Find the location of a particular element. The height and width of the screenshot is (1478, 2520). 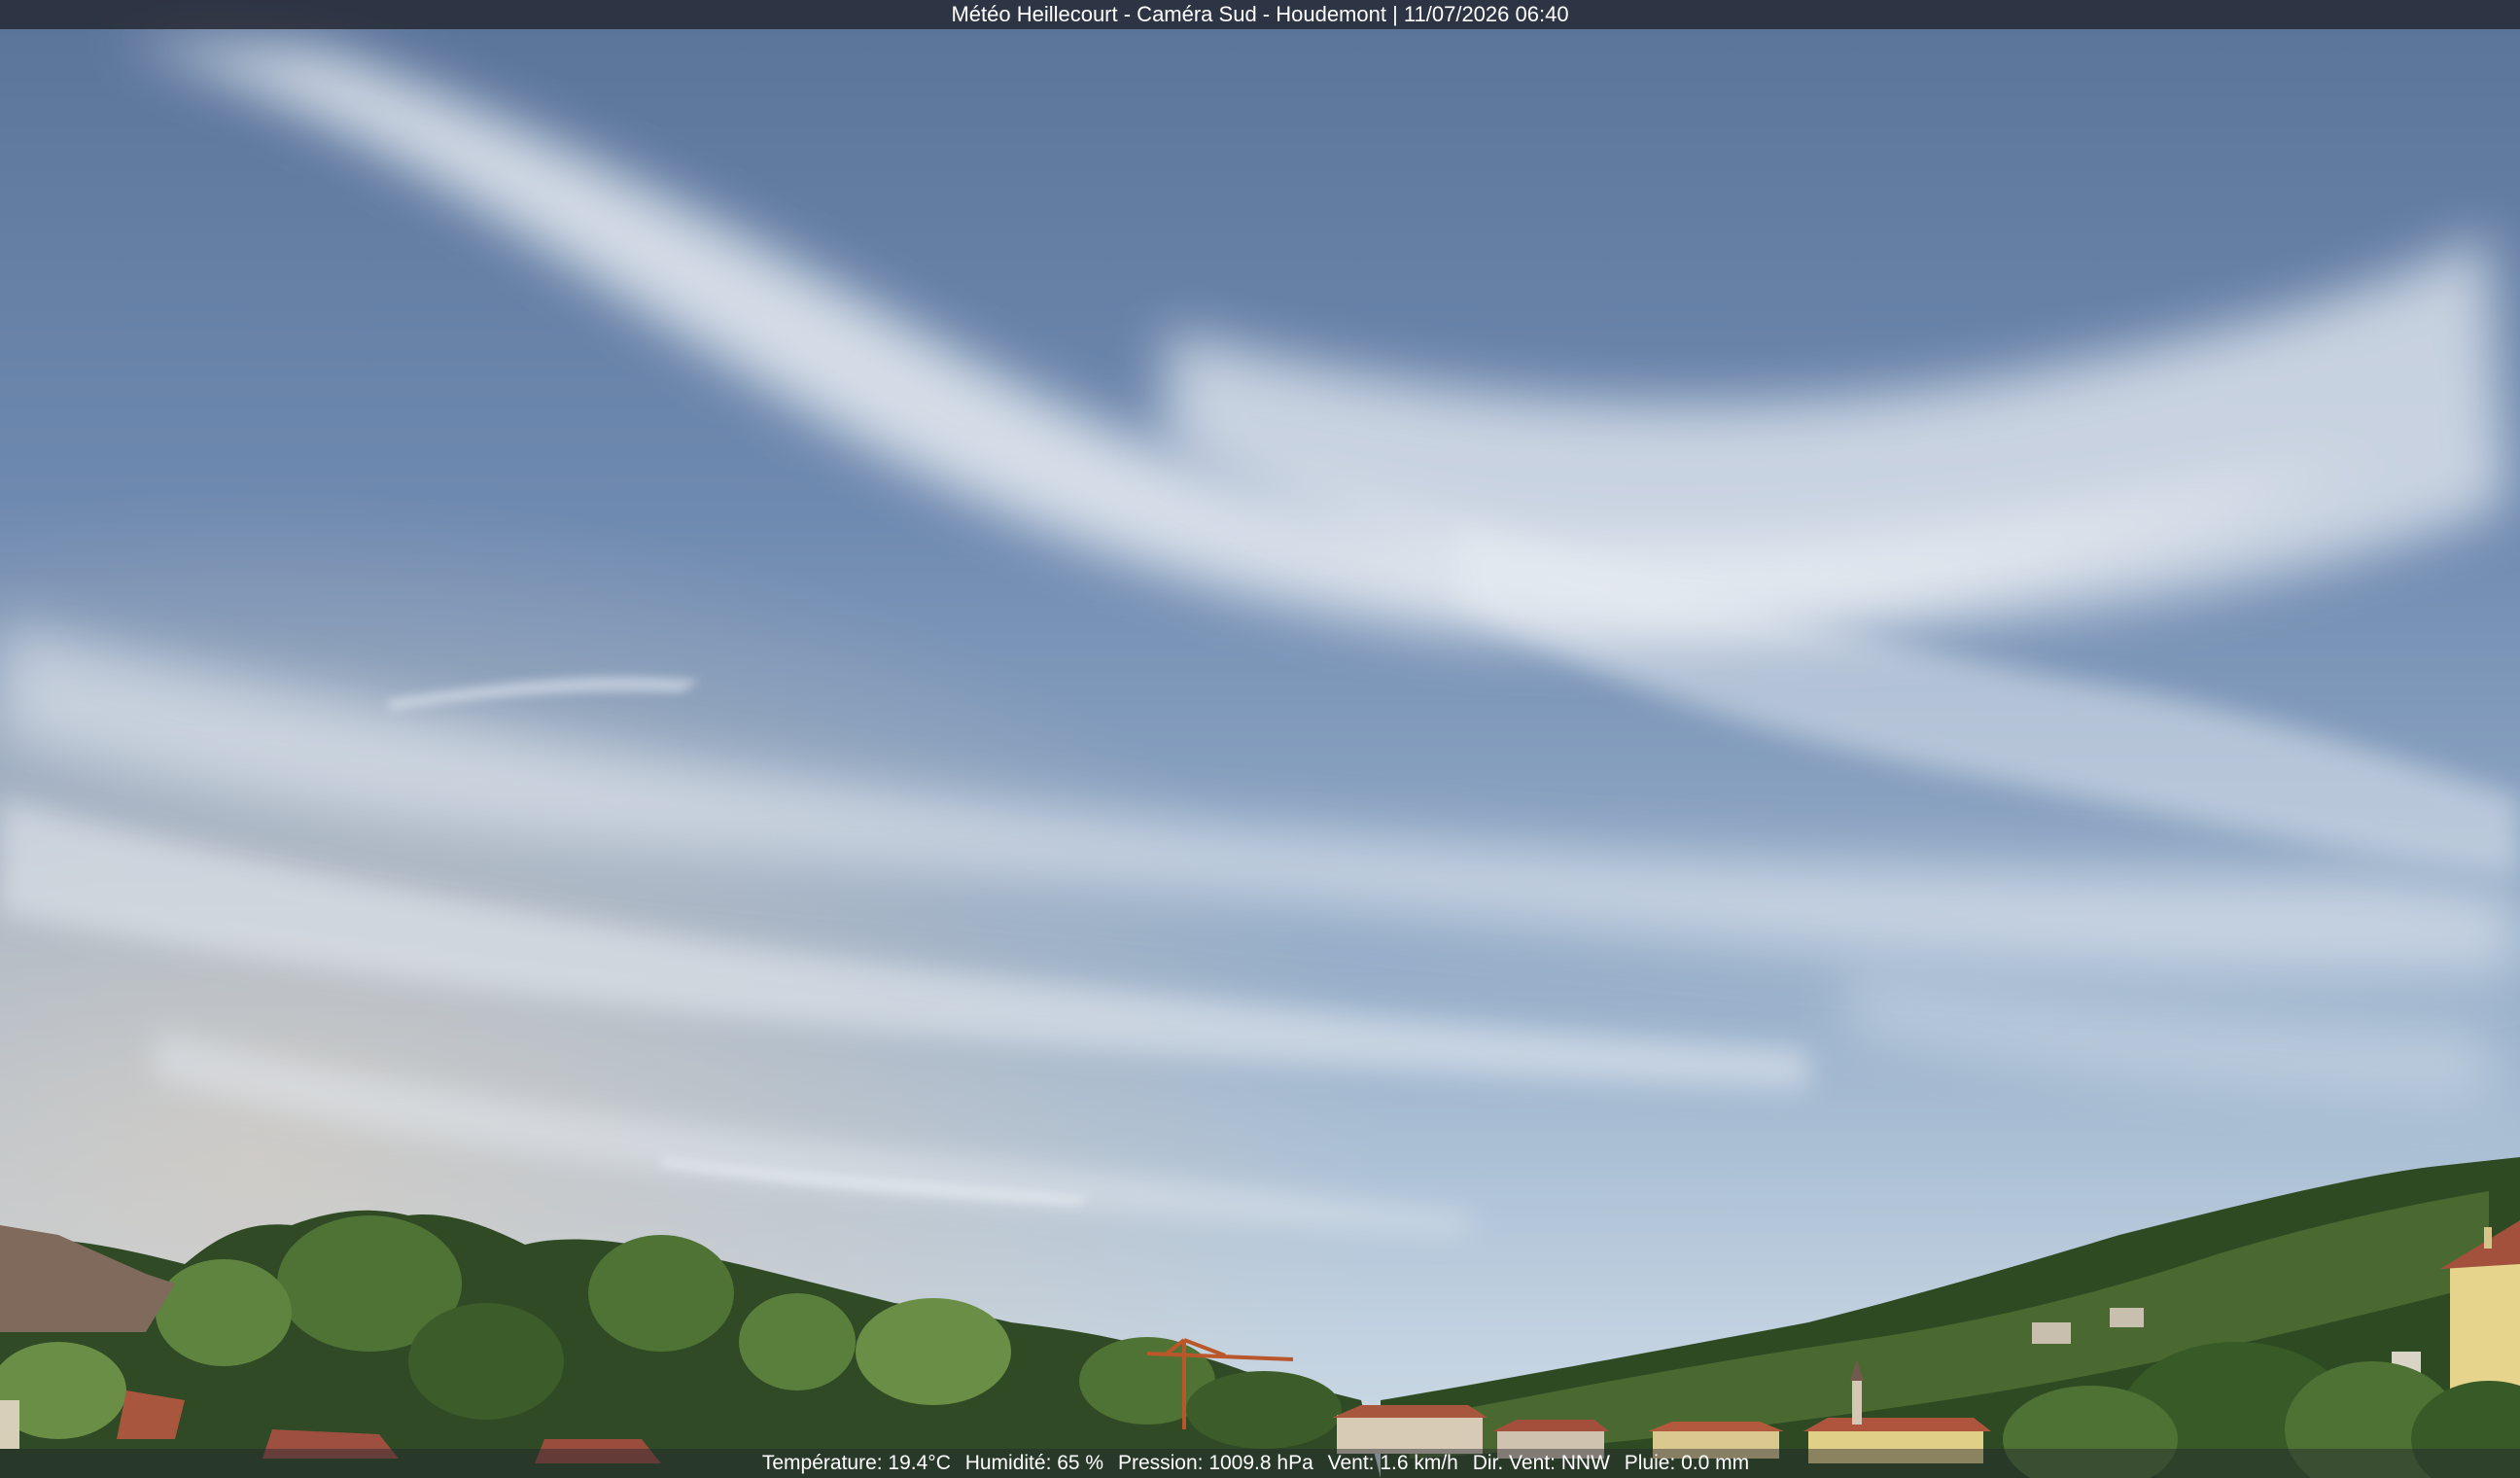

temperature-reading: Température: 19.4°C is located at coordinates (856, 1463).